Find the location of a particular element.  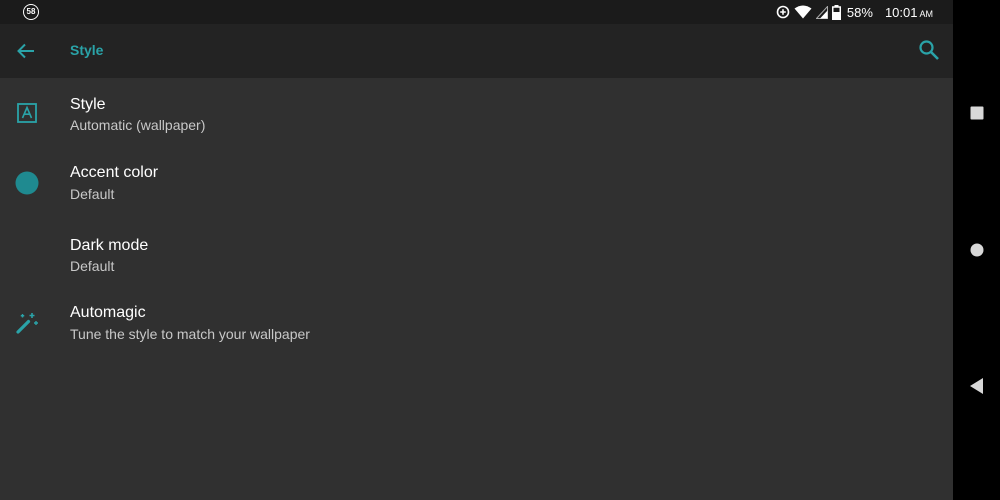

home-icon is located at coordinates (976, 250).